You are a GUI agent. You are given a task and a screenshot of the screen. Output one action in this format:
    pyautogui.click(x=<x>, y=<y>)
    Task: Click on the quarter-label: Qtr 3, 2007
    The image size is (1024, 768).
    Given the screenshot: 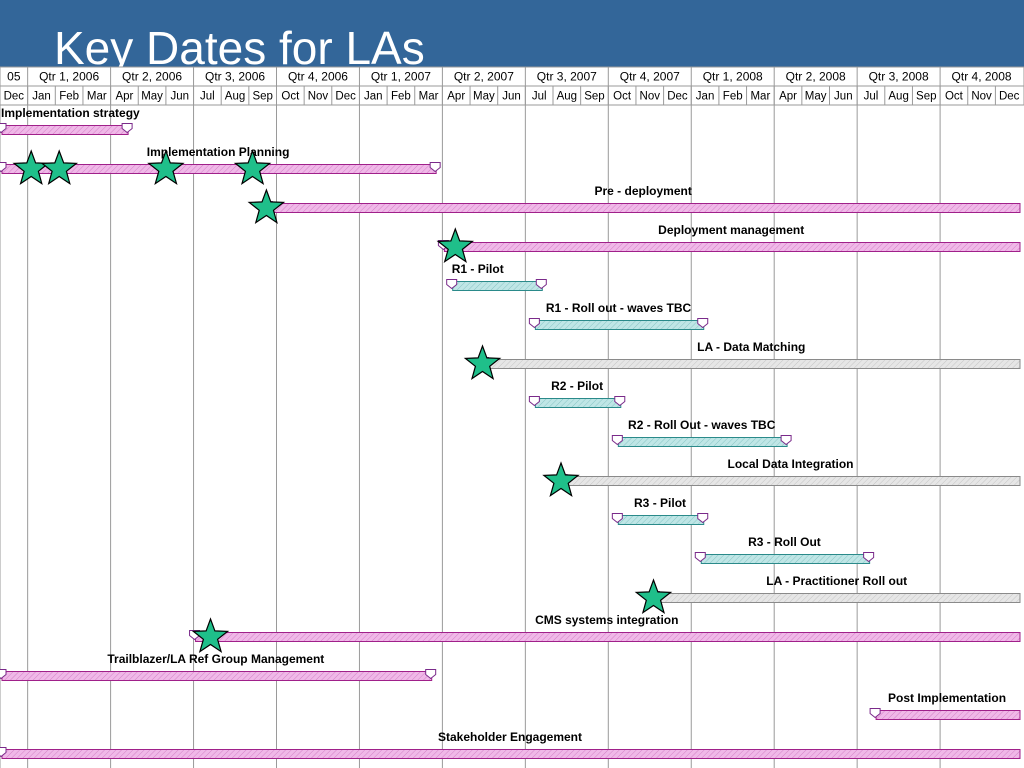 What is the action you would take?
    pyautogui.click(x=567, y=77)
    